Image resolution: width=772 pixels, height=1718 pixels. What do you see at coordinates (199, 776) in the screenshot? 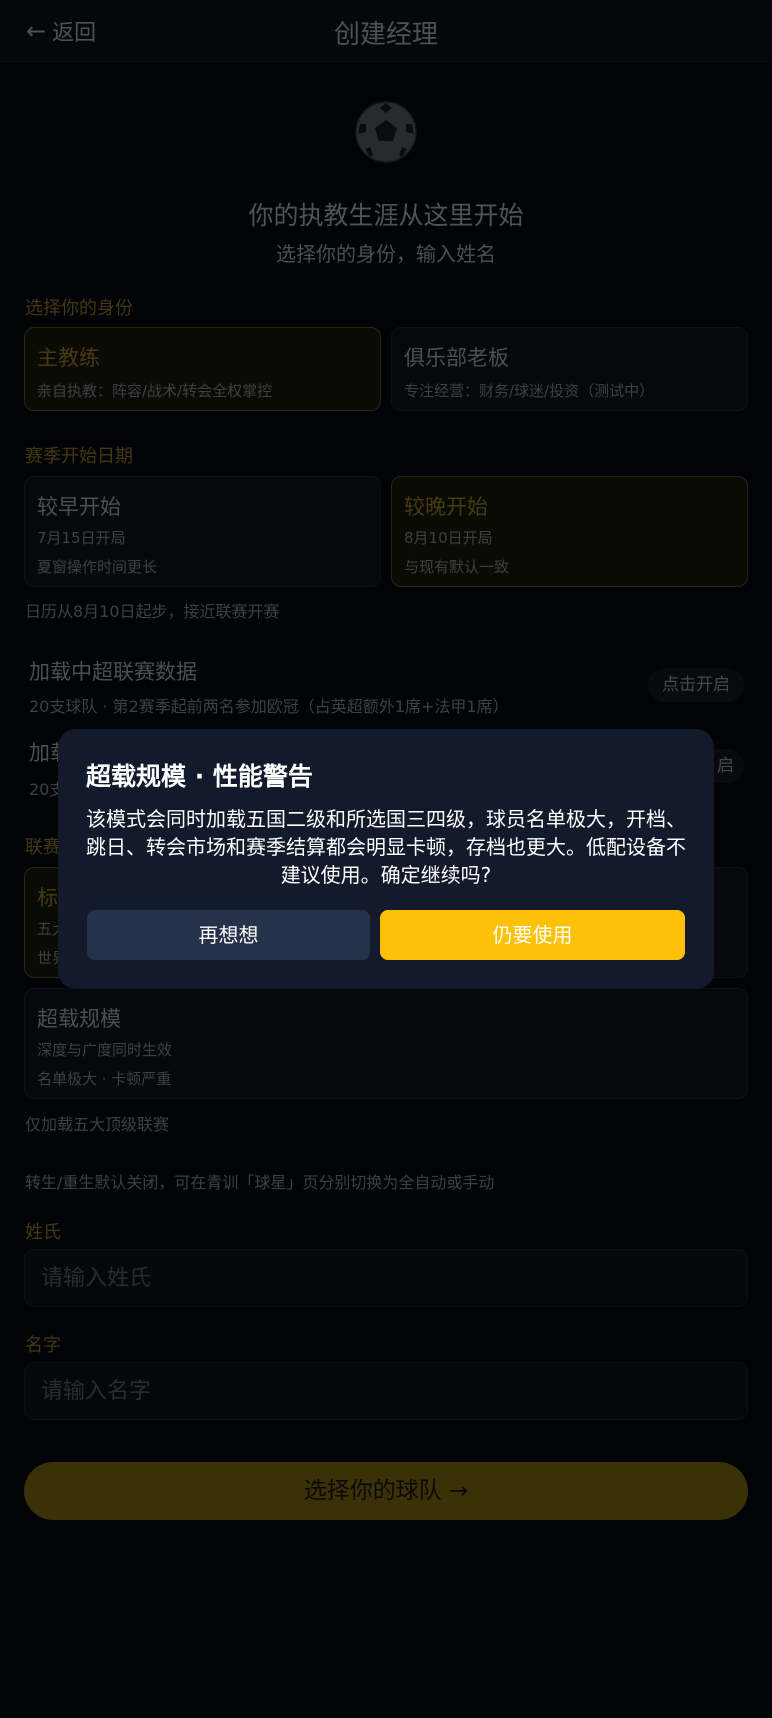
I see `dialog-title: 超载规模 · 性能警告` at bounding box center [199, 776].